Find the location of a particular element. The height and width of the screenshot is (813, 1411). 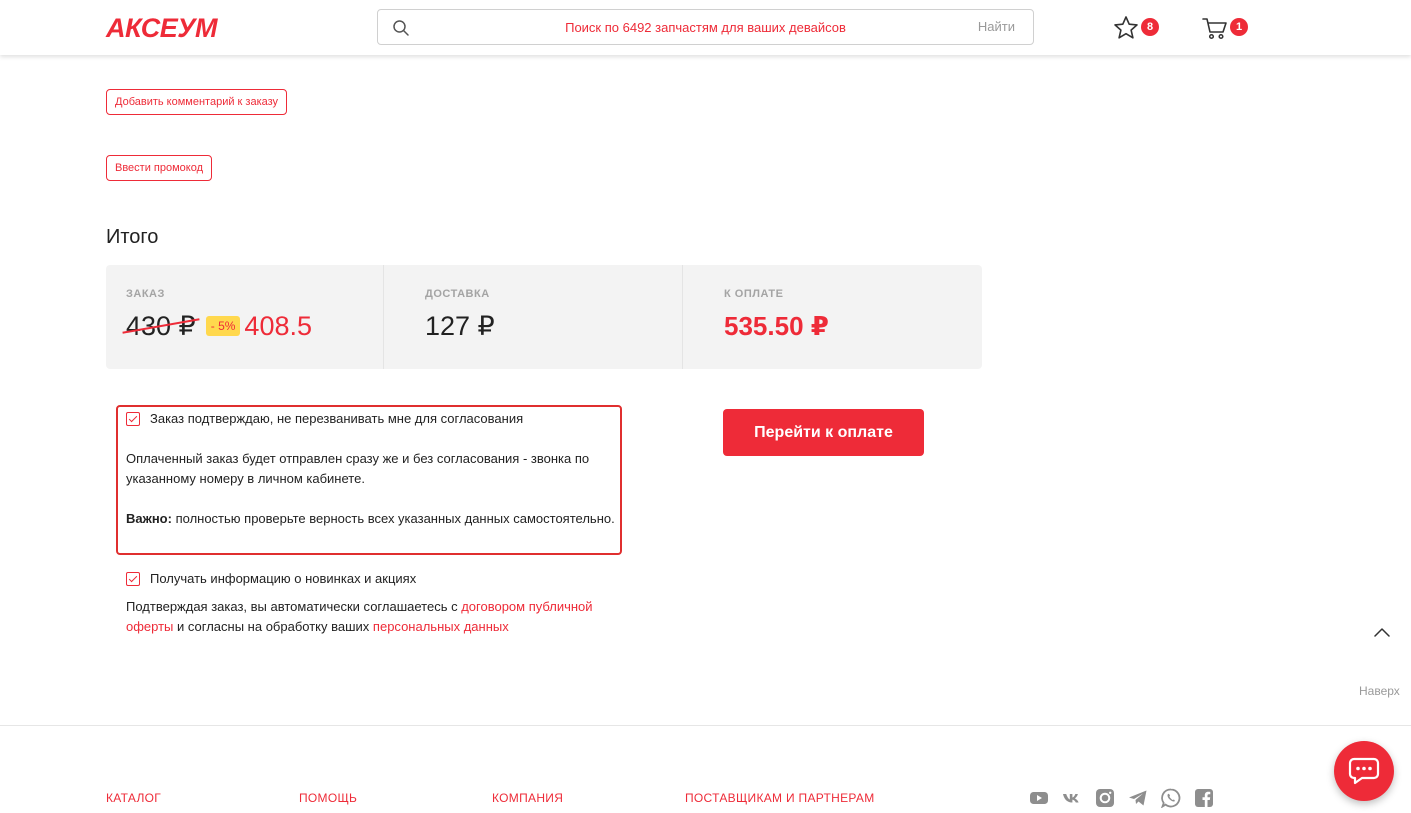

telegram-icon is located at coordinates (1138, 798).